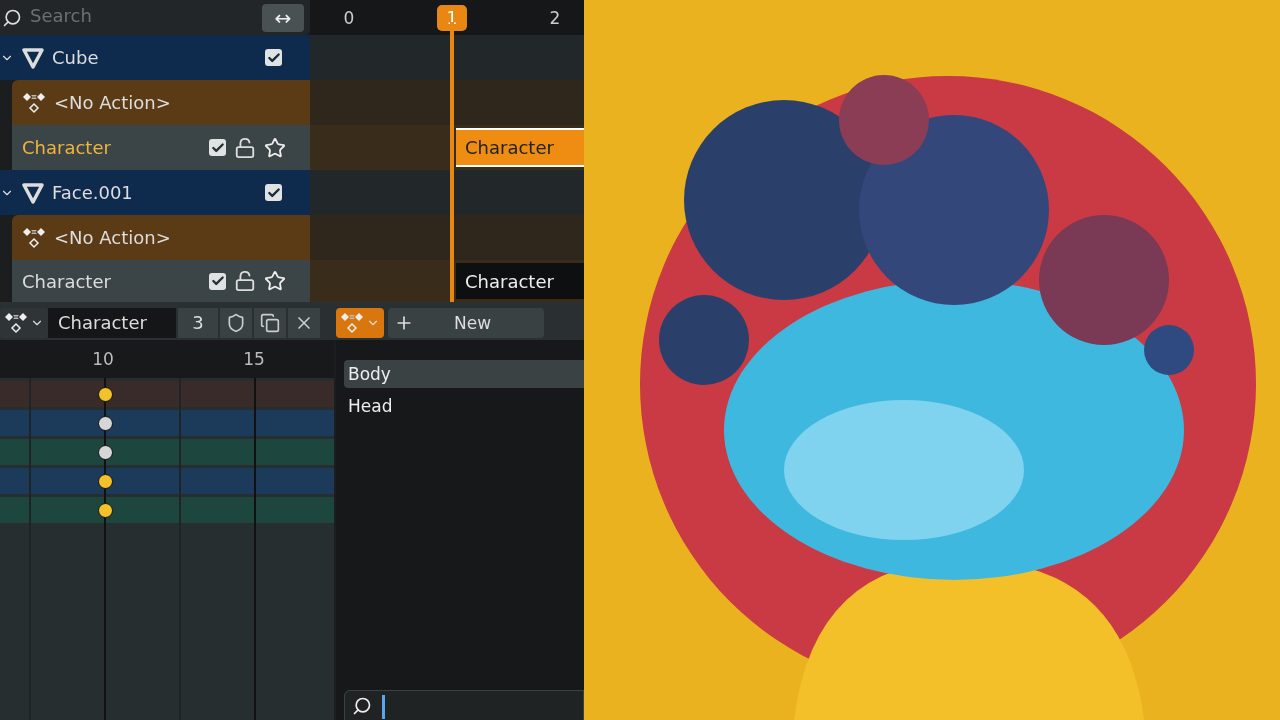 This screenshot has height=720, width=1280. Describe the element at coordinates (76, 57) in the screenshot. I see `object-name: Cube` at that location.